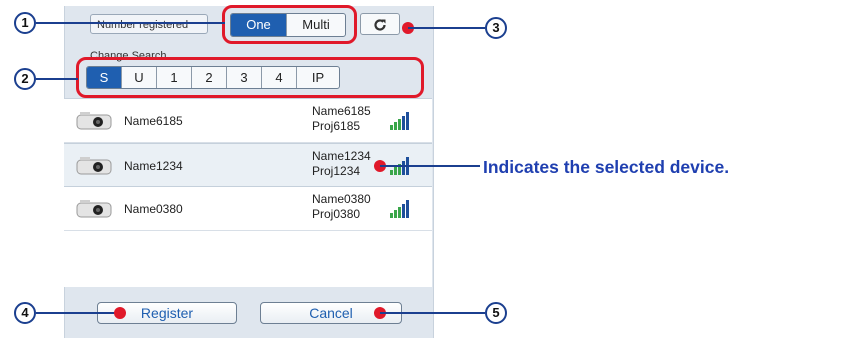  I want to click on device-info-name: Name6185, so click(341, 111).